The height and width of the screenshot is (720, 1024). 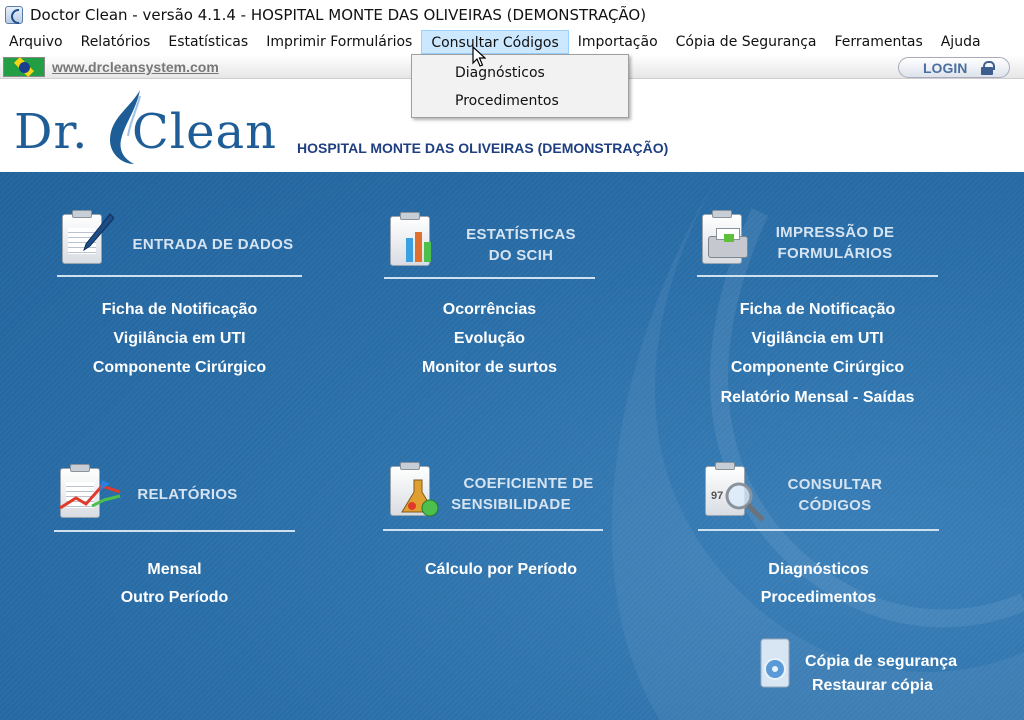 What do you see at coordinates (495, 42) in the screenshot?
I see `menu-consultar-codigos: Consultar Códigos` at bounding box center [495, 42].